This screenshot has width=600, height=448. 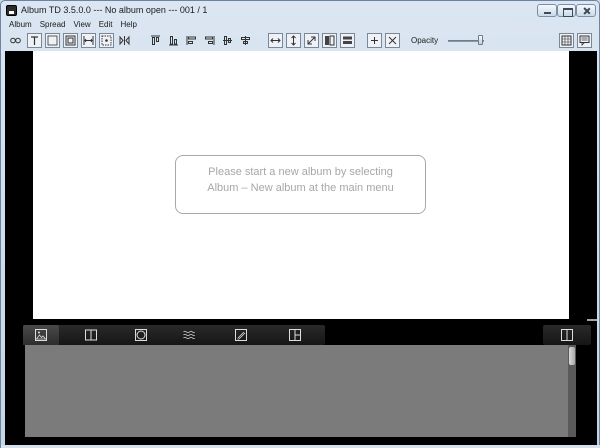 I want to click on layouts-tab, so click(x=91, y=335).